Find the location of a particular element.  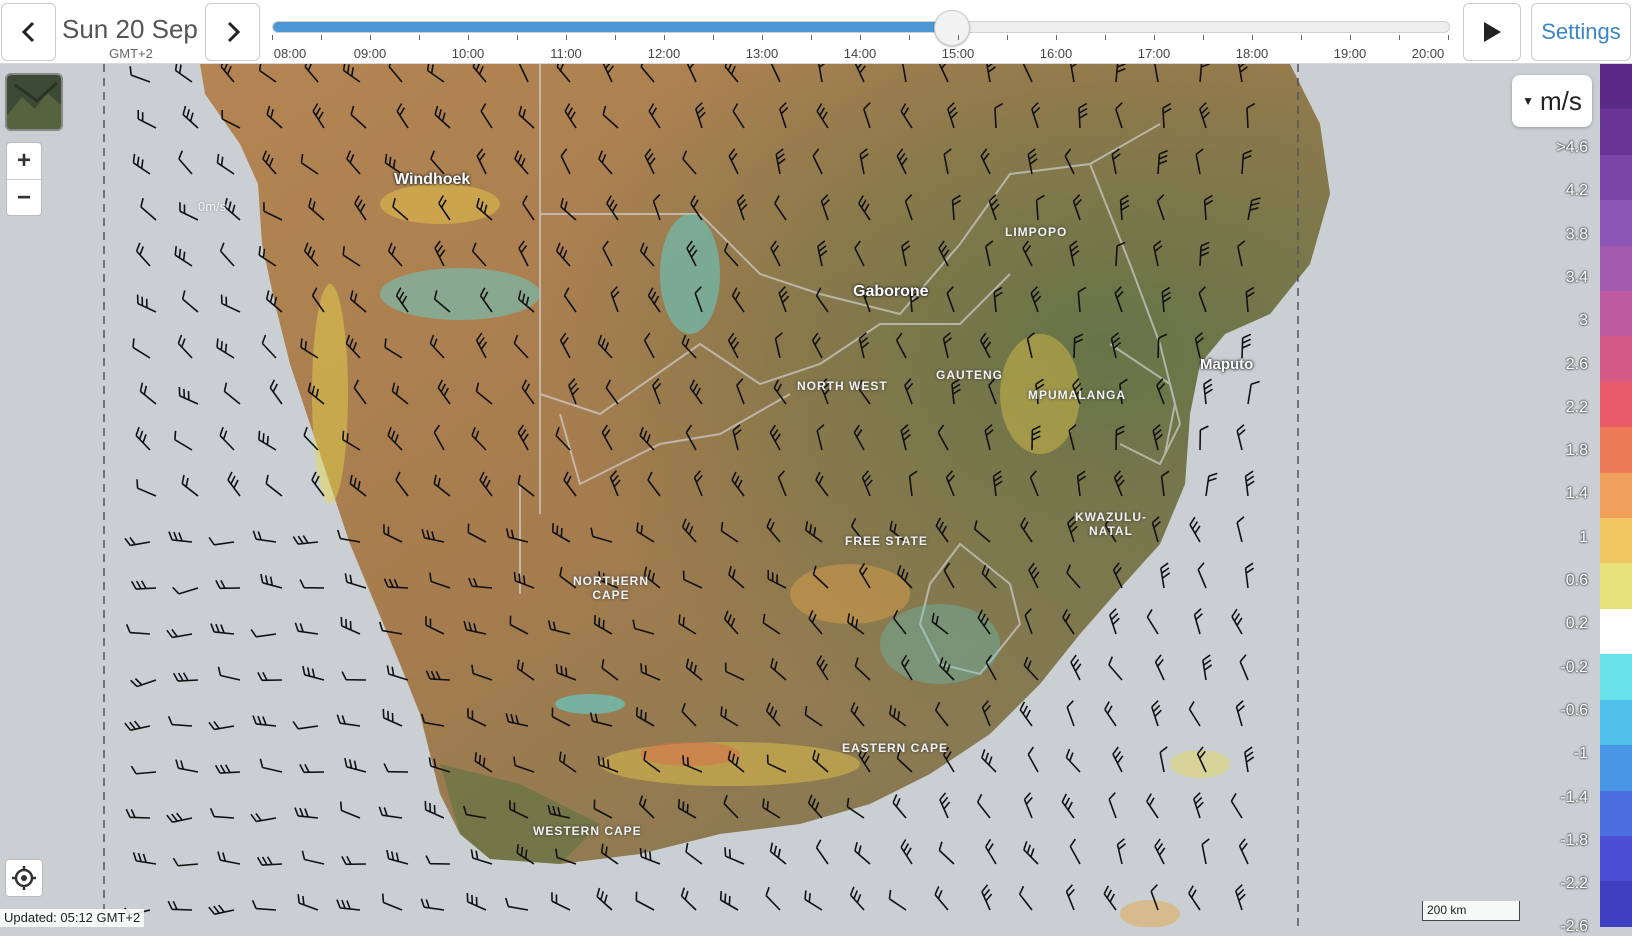

timeline-hour-label: 15:00 is located at coordinates (958, 53).